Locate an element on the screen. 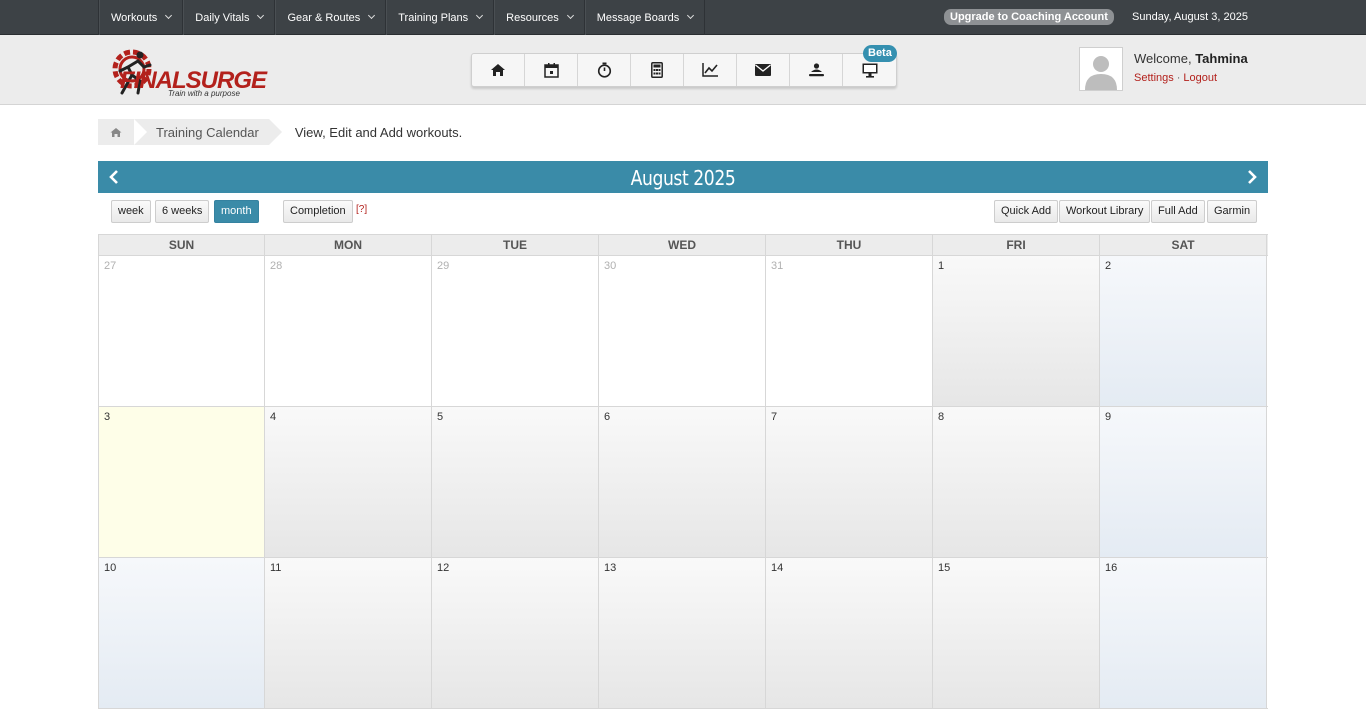 The width and height of the screenshot is (1366, 709). menu-resources: Resources is located at coordinates (539, 17).